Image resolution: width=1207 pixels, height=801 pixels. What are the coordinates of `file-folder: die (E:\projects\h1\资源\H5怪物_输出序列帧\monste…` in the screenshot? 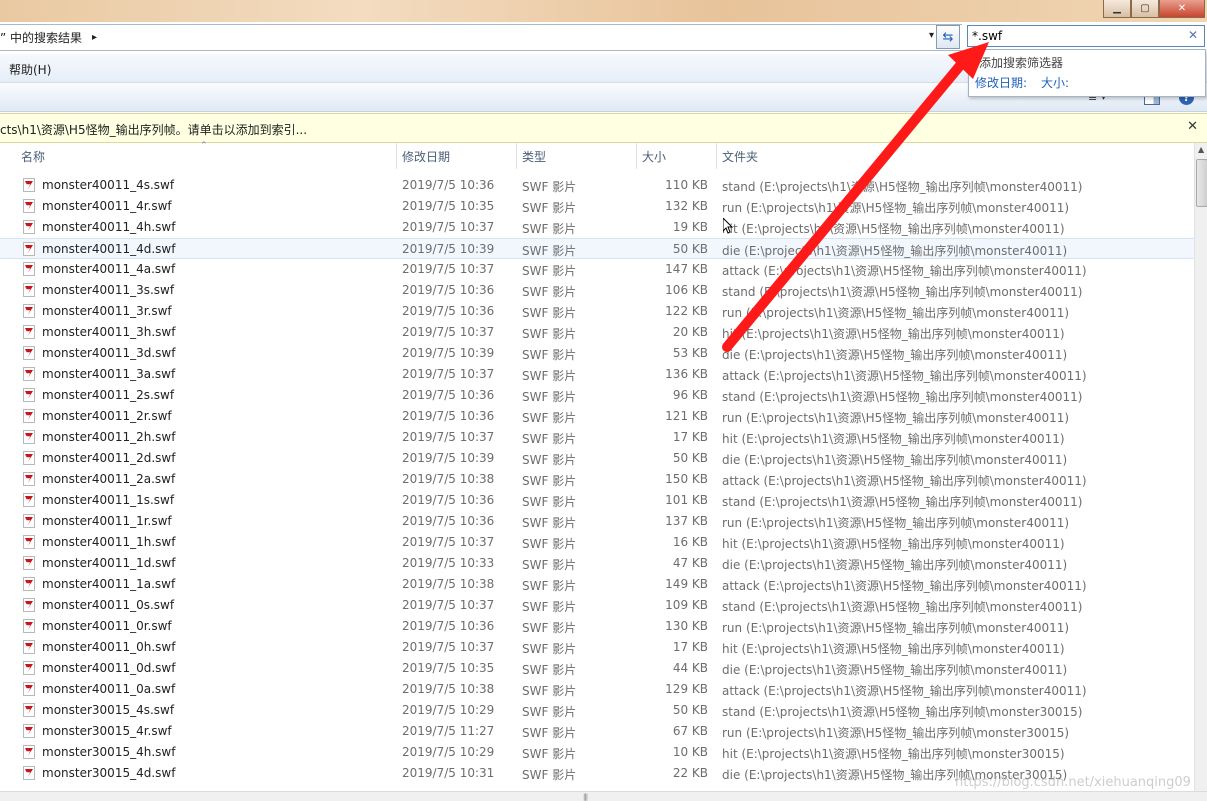 It's located at (895, 355).